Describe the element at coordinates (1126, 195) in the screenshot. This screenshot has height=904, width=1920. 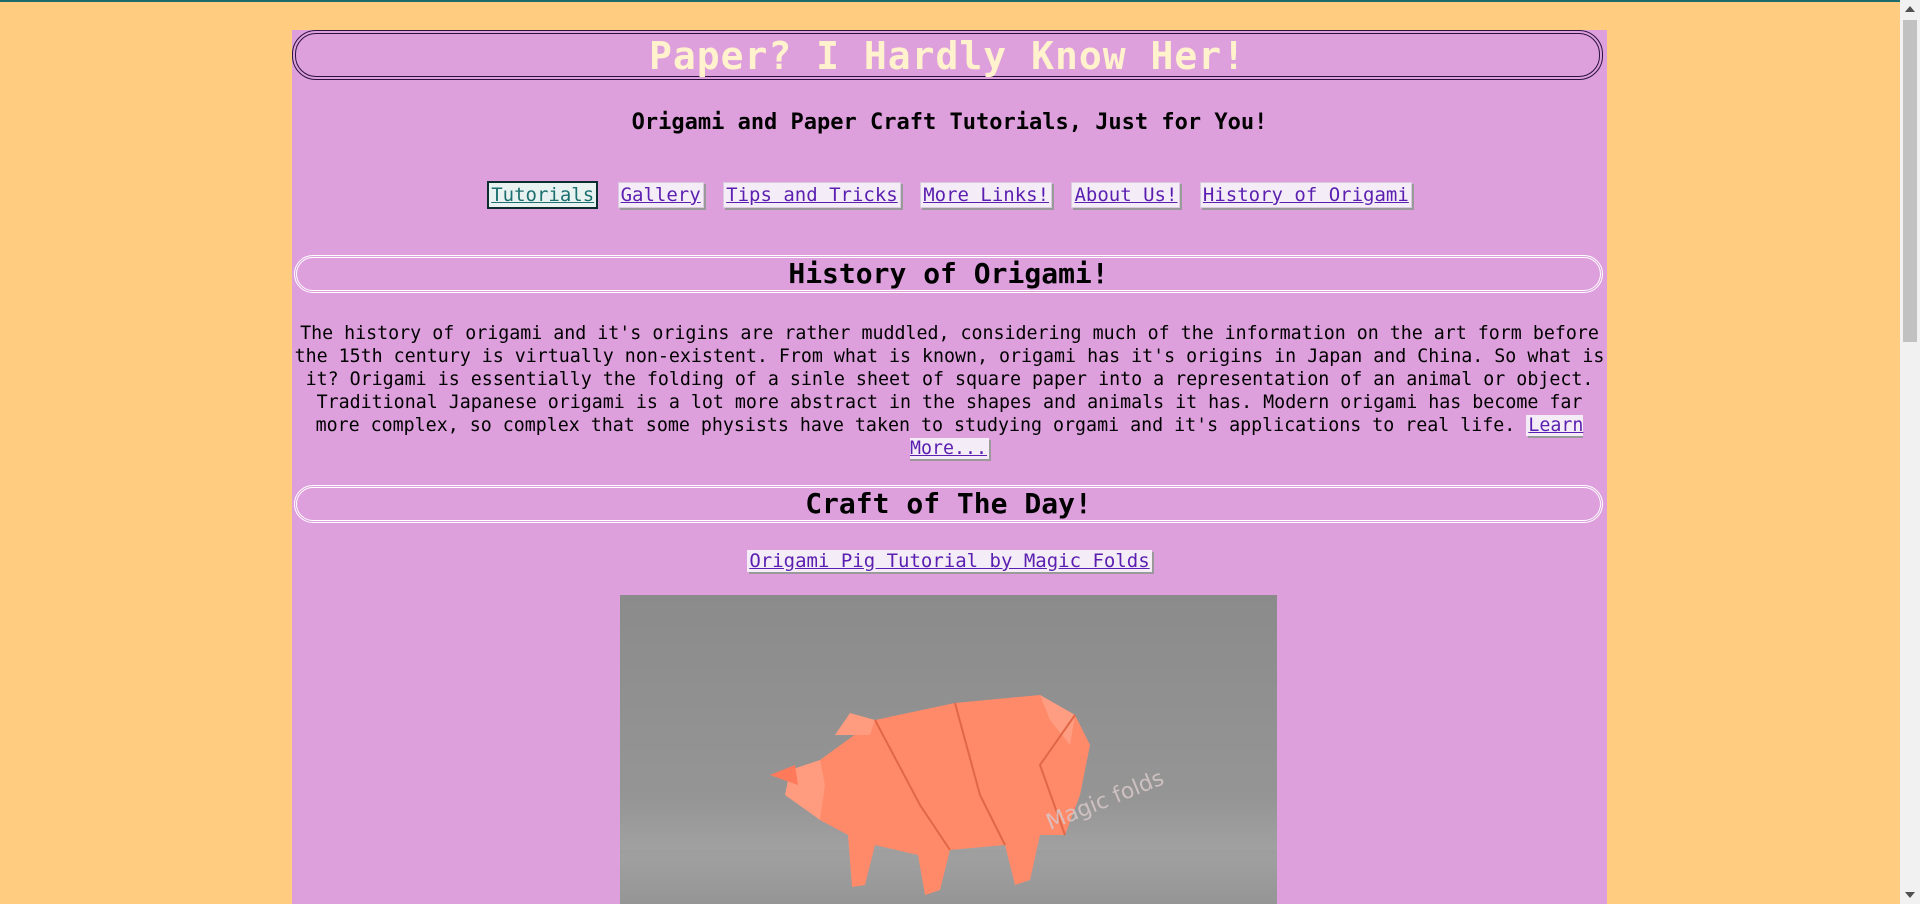
I see `nav-about-us: About Us!` at that location.